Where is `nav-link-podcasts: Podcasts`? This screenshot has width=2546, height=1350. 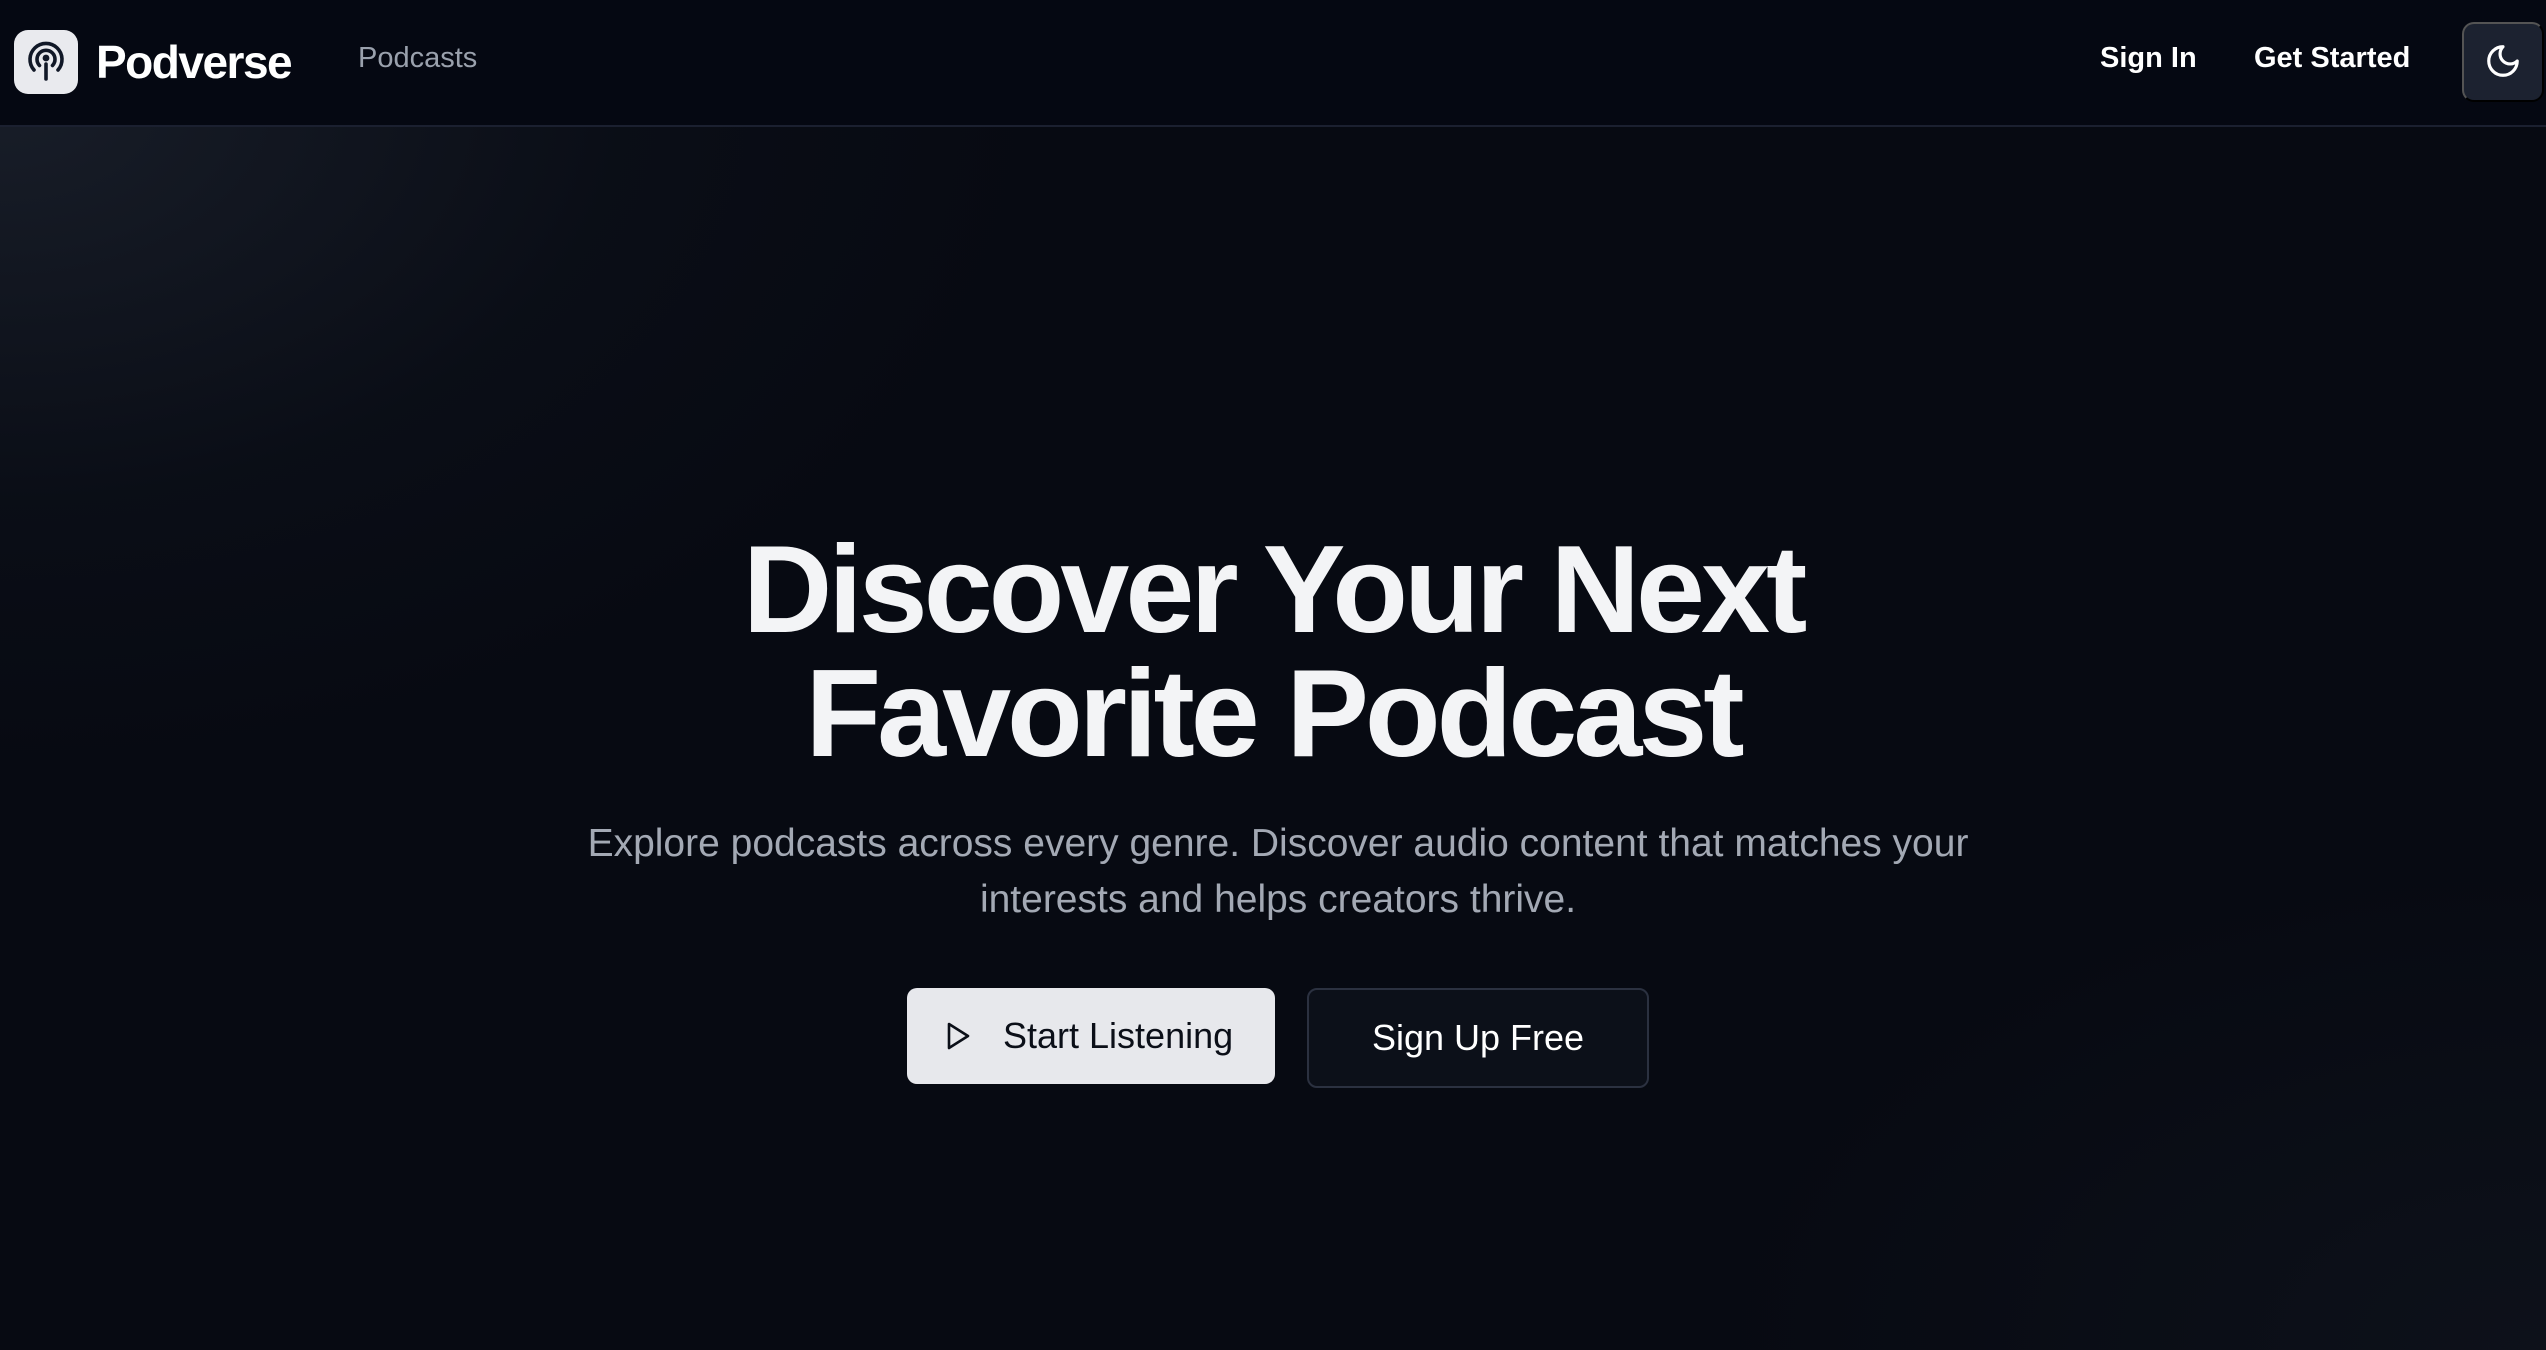 nav-link-podcasts: Podcasts is located at coordinates (417, 58).